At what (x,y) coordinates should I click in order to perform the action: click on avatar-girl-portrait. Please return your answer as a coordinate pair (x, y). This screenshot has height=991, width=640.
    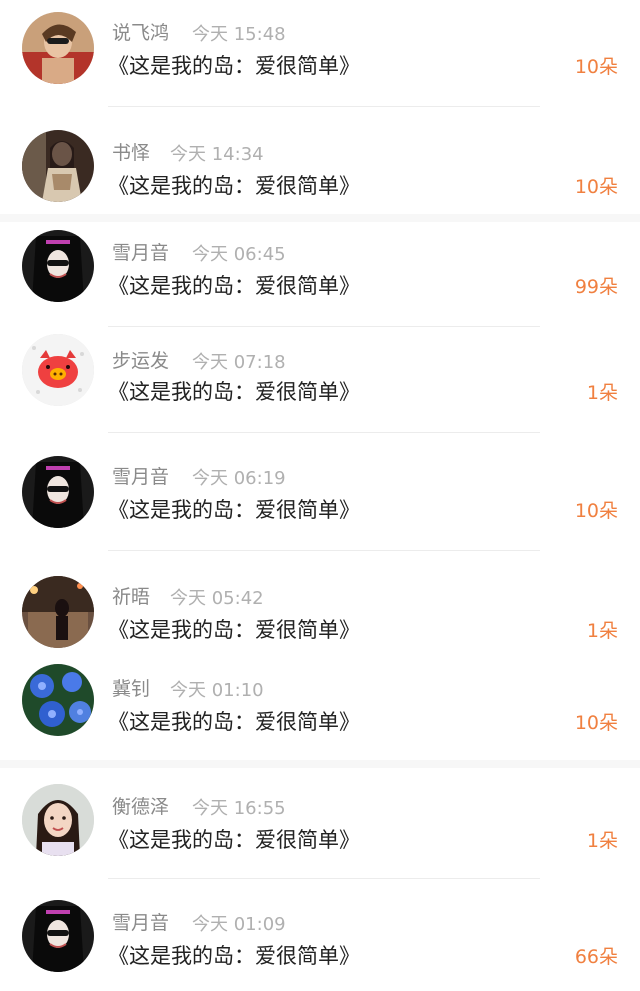
    Looking at the image, I should click on (58, 820).